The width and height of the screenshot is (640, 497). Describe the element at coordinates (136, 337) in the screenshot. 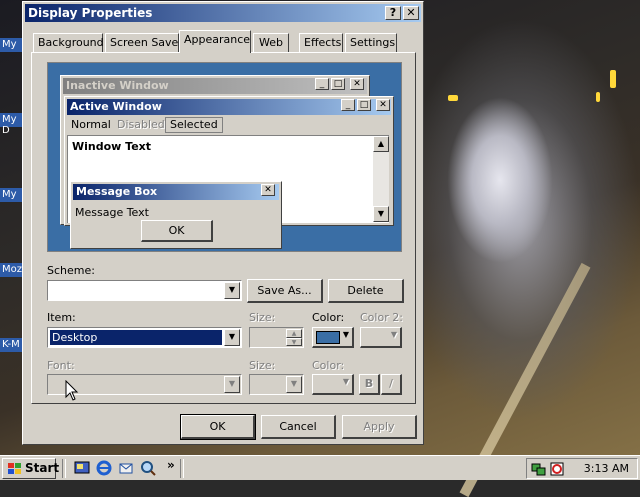

I see `item-value: Desktop` at that location.